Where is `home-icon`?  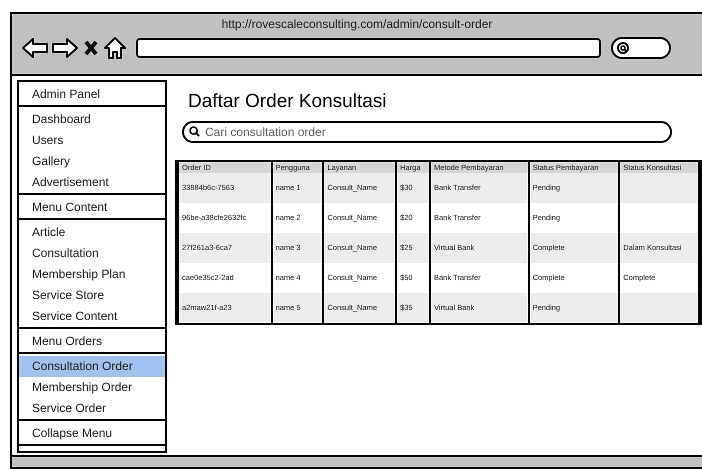 home-icon is located at coordinates (115, 48).